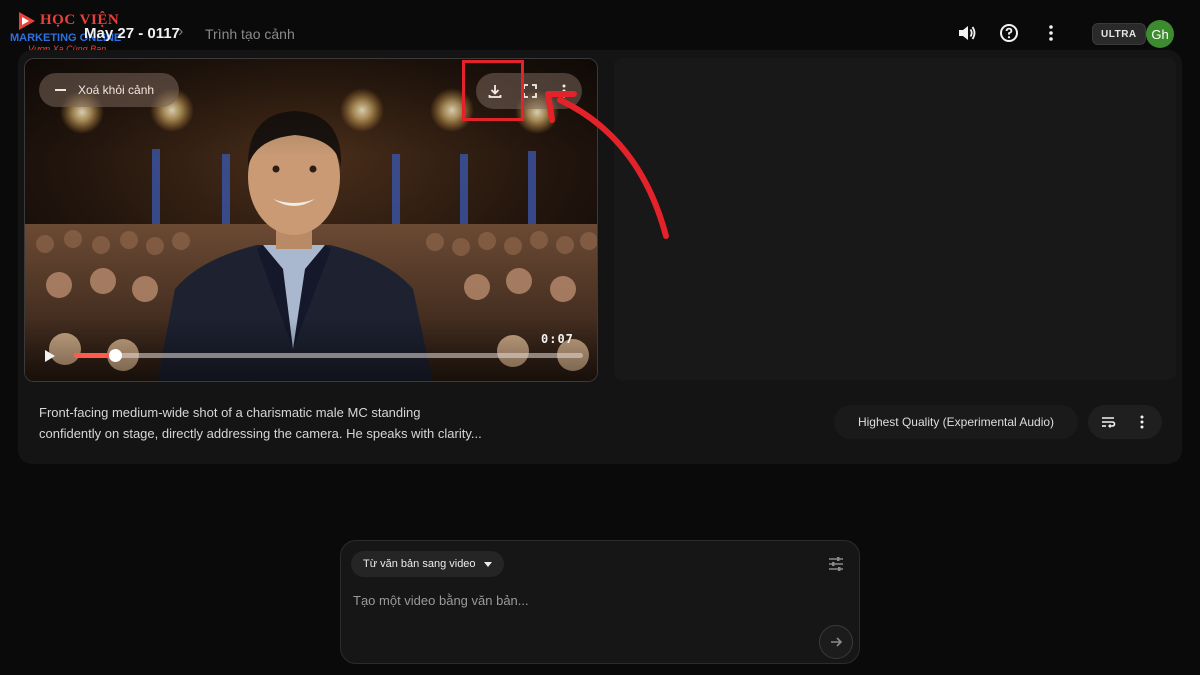 The height and width of the screenshot is (675, 1200). Describe the element at coordinates (50, 356) in the screenshot. I see `play-icon` at that location.